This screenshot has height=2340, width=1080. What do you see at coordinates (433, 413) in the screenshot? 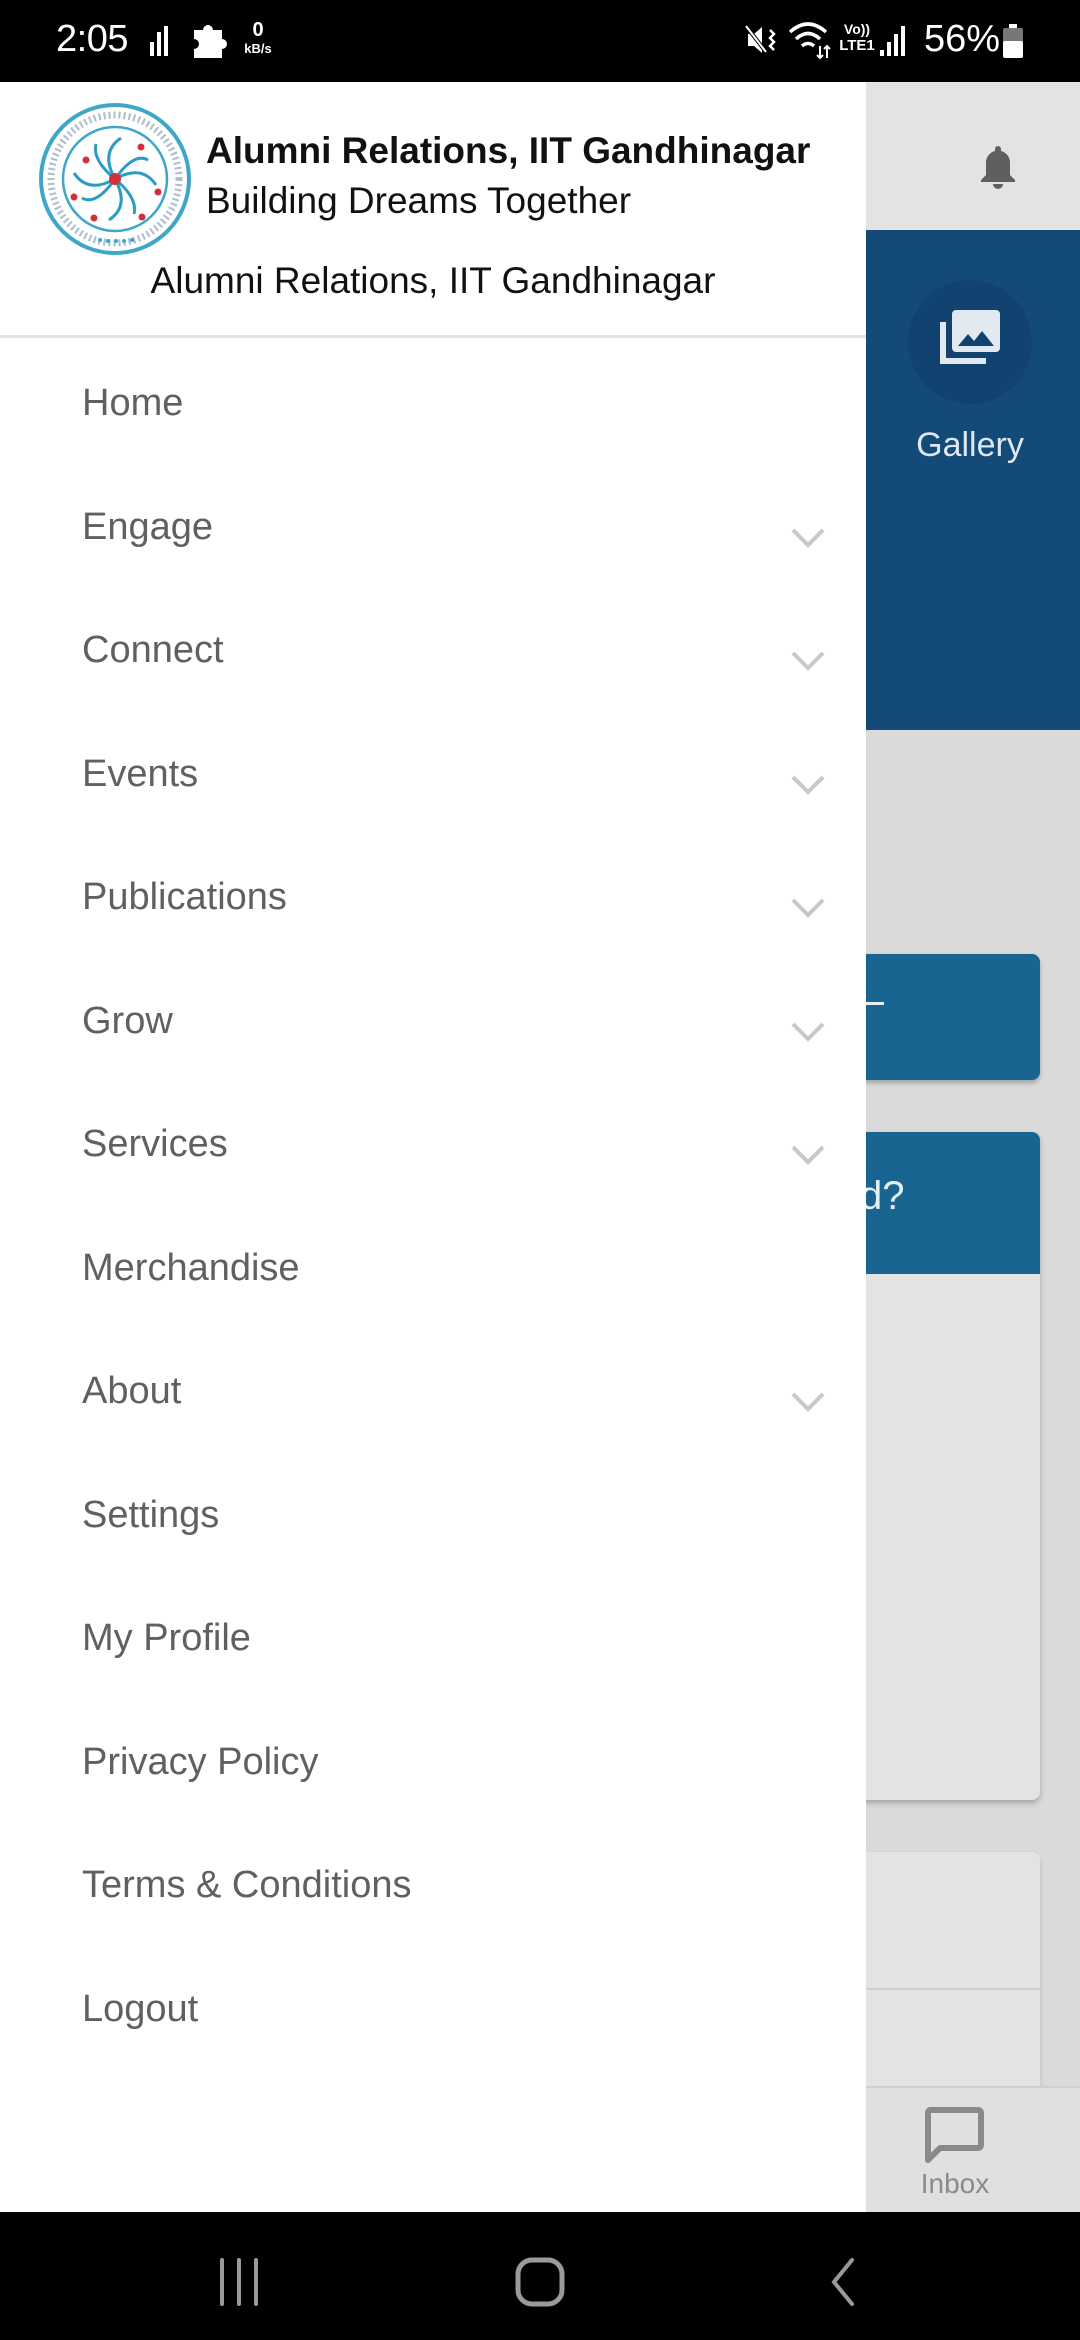
I see `menu-item-home: Home` at bounding box center [433, 413].